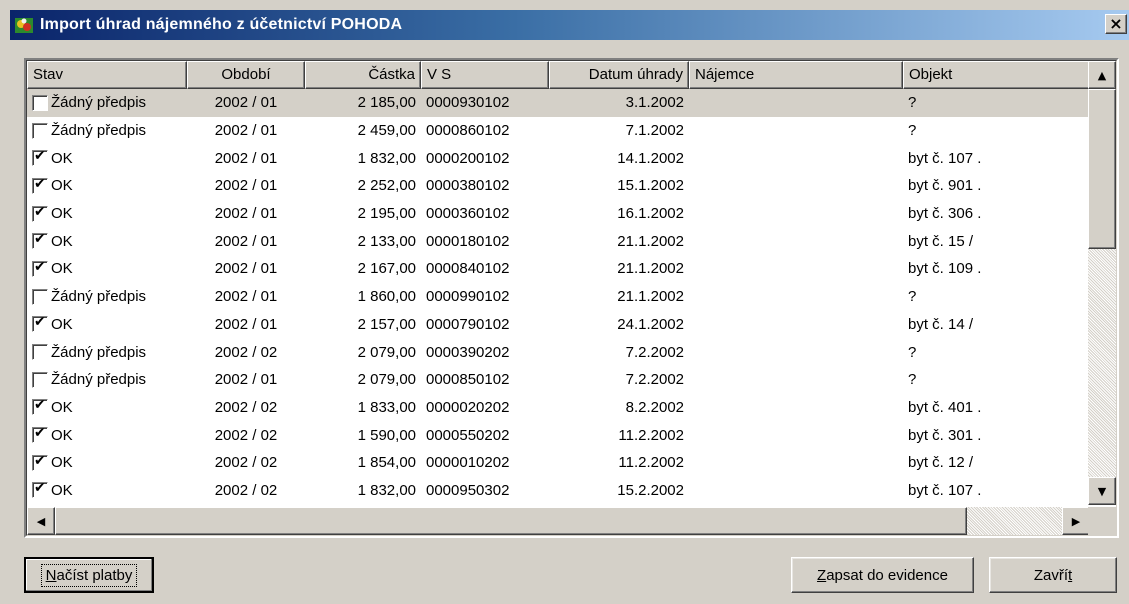 Image resolution: width=1129 pixels, height=604 pixels. Describe the element at coordinates (1102, 521) in the screenshot. I see `scrollbar-corner` at that location.